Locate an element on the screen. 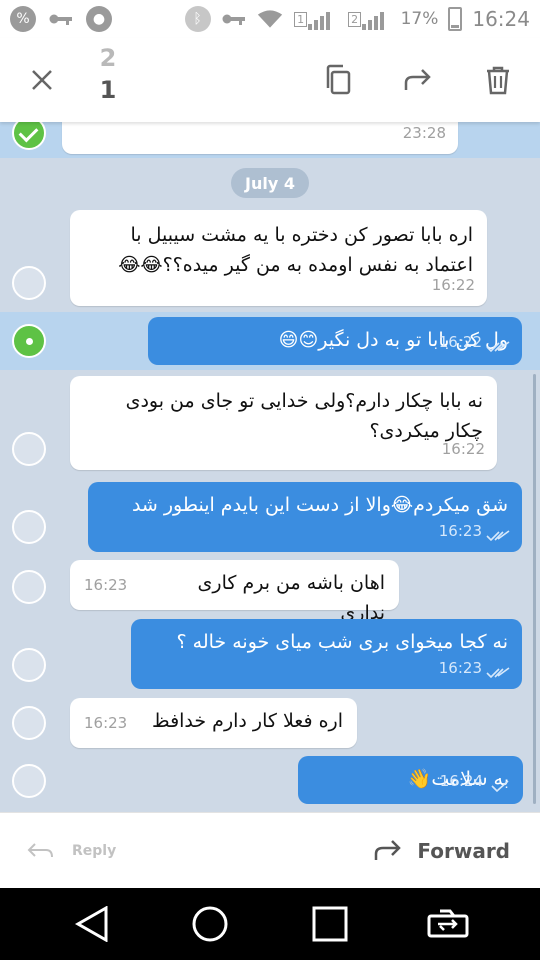 This screenshot has width=540, height=960. signal-sim2-icon: 2 is located at coordinates (369, 19).